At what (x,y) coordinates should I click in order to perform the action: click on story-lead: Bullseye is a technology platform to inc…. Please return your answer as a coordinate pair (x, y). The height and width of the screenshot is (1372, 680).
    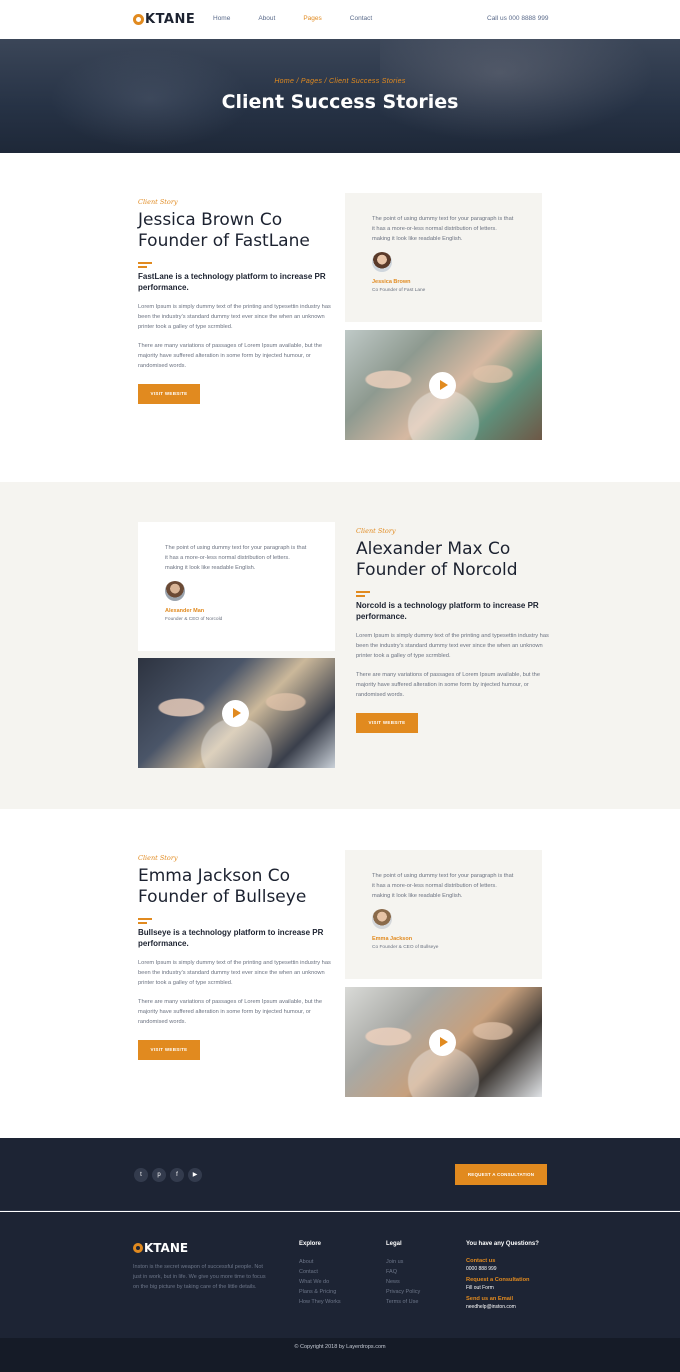
    Looking at the image, I should click on (231, 938).